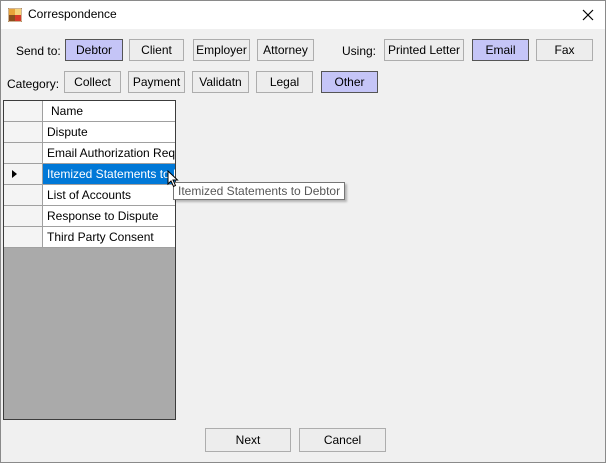 Image resolution: width=606 pixels, height=473 pixels. Describe the element at coordinates (94, 50) in the screenshot. I see `send-to-debtor-button: Debtor` at that location.